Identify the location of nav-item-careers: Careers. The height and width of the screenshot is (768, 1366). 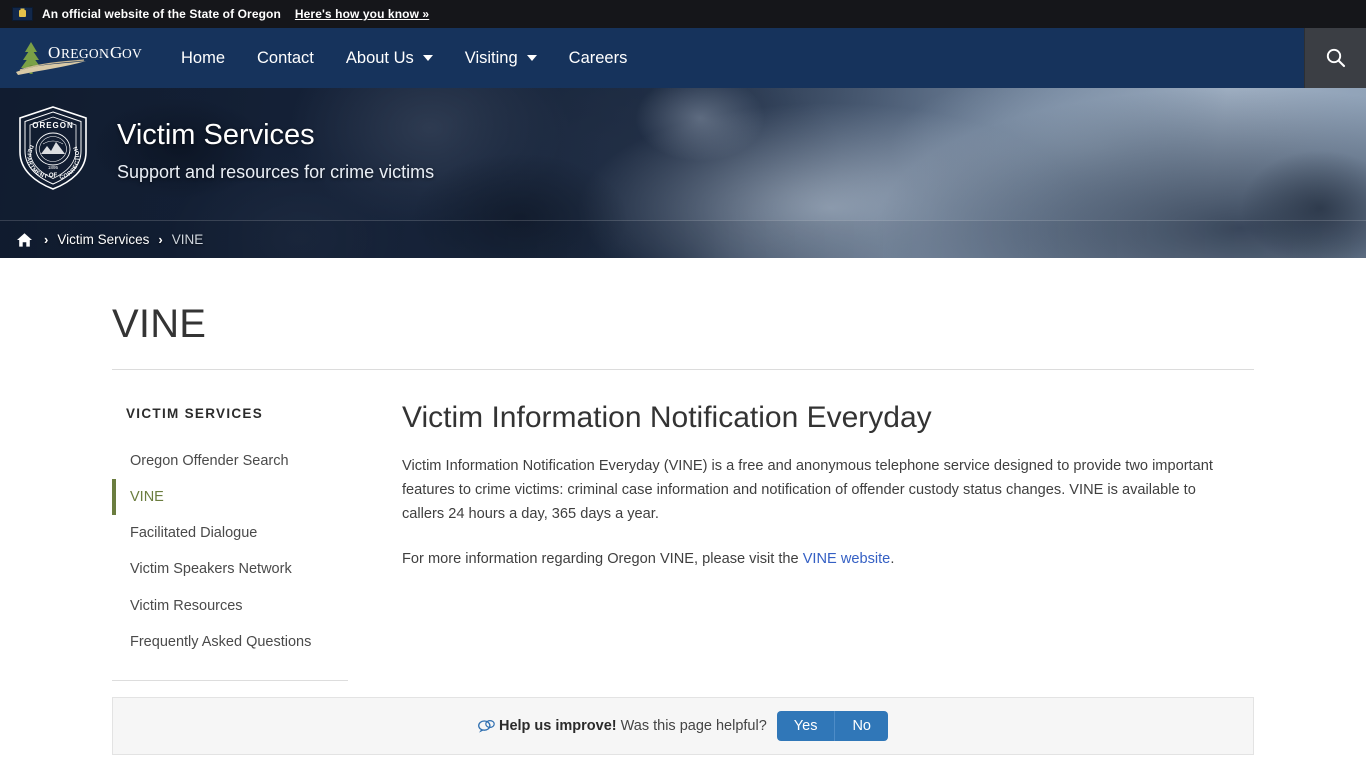
(598, 58).